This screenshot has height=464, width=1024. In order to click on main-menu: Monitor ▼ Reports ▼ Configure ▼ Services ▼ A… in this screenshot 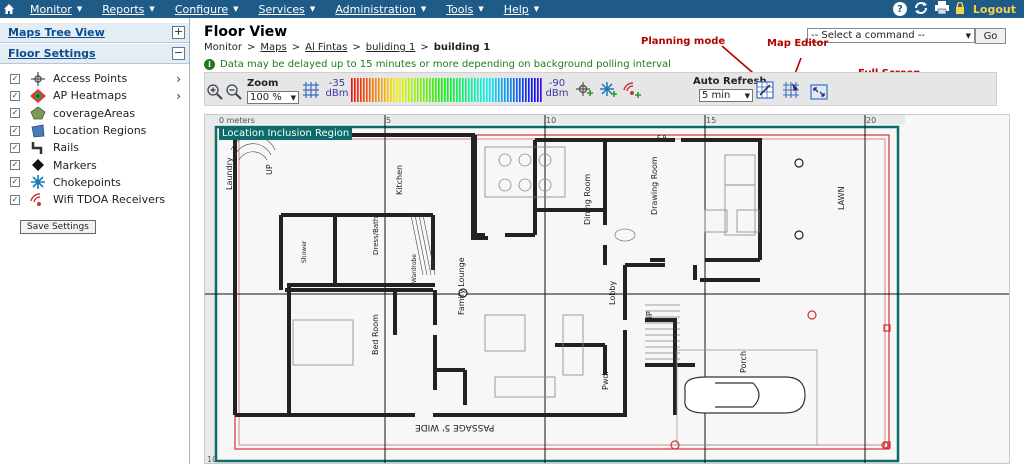, I will do `click(282, 9)`.